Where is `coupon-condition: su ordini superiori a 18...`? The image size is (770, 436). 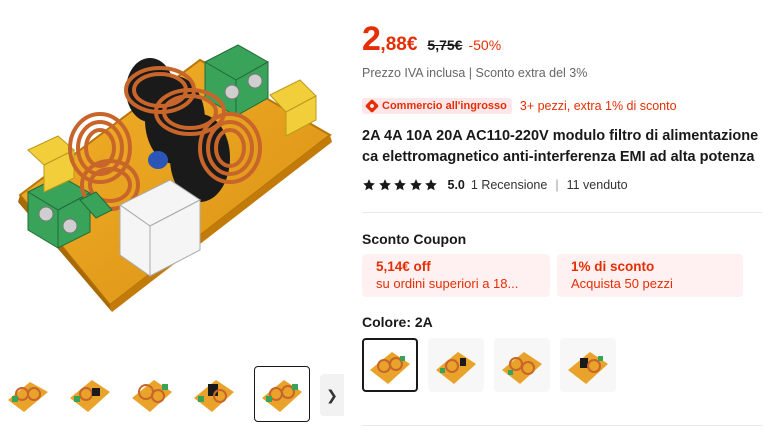 coupon-condition: su ordini superiori a 18... is located at coordinates (447, 283).